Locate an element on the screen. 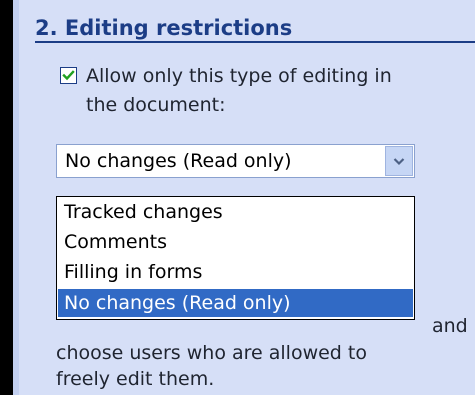 The width and height of the screenshot is (475, 395). editing-type-dropdown: No changes (Read only) is located at coordinates (235, 161).